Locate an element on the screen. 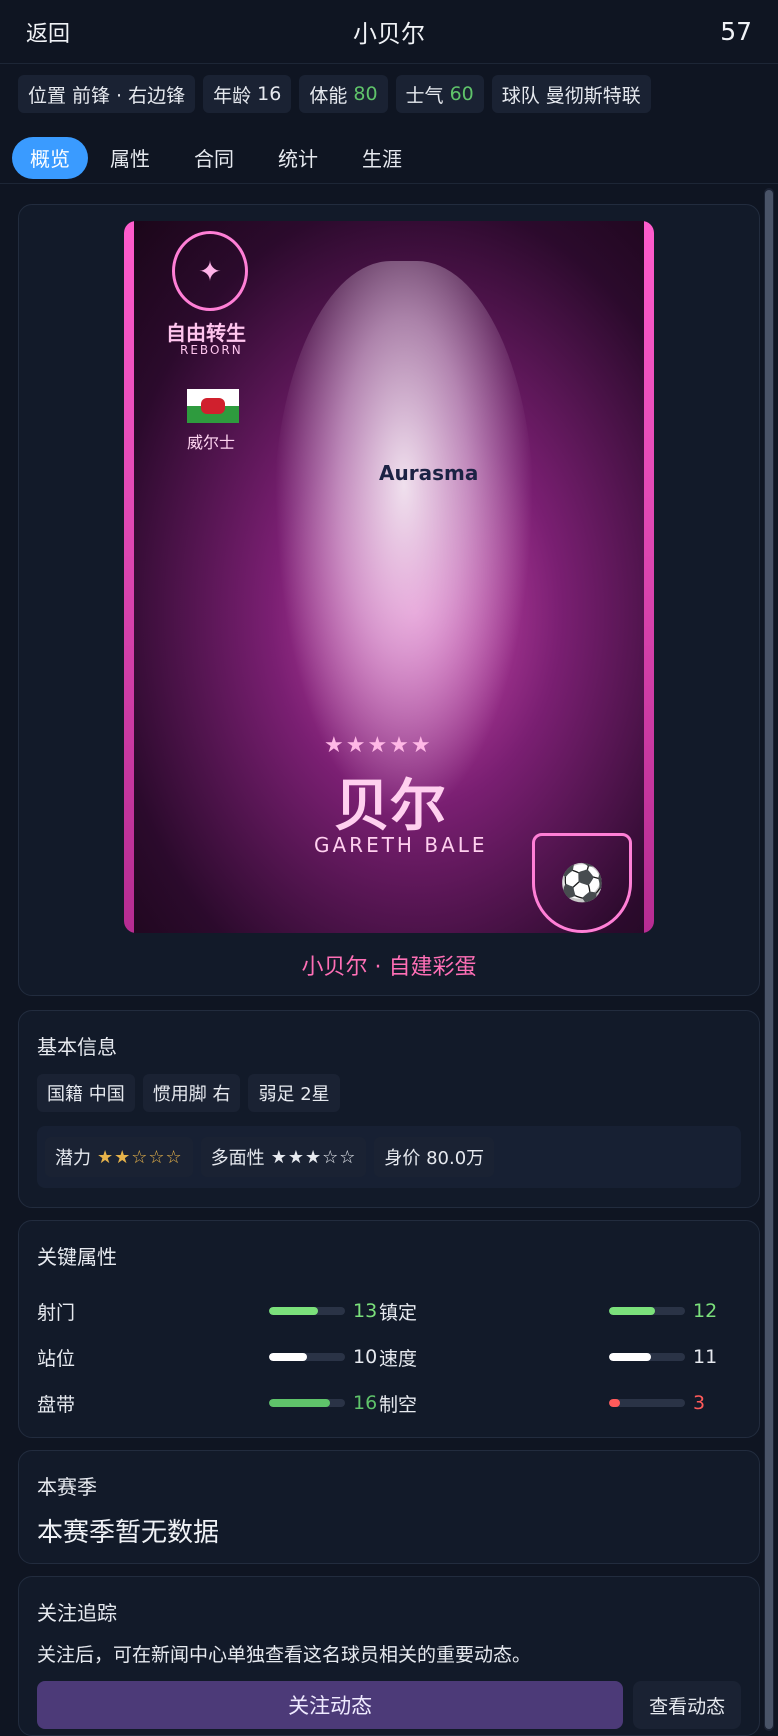  attribute-value: 3 is located at coordinates (699, 1403).